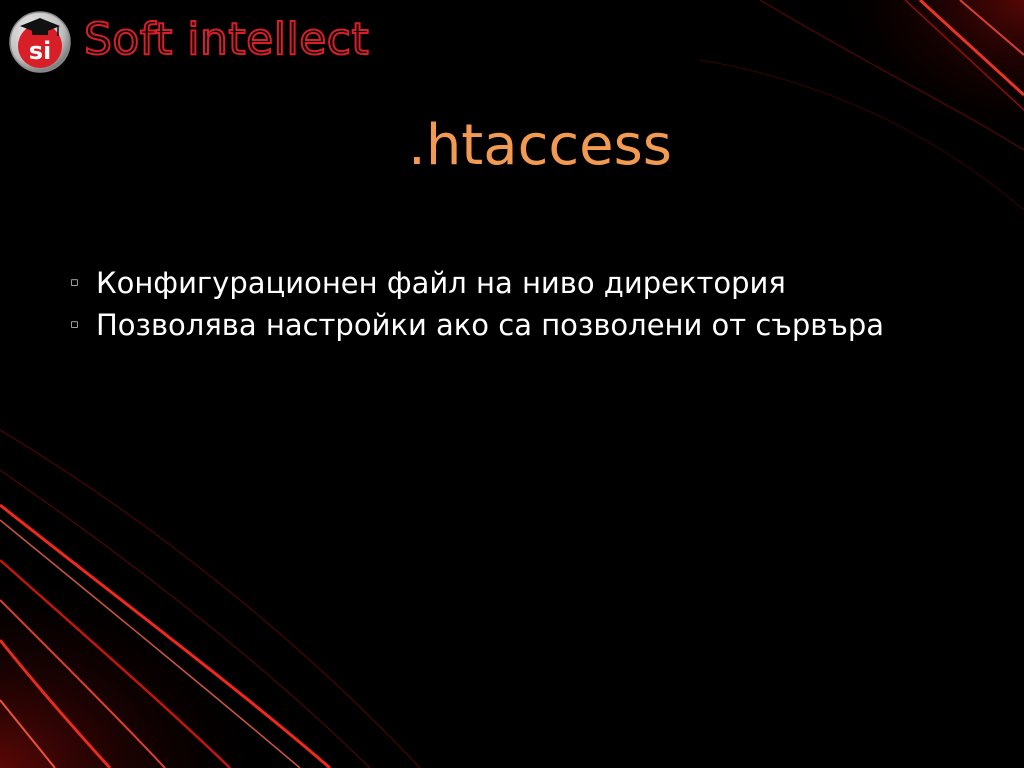 This screenshot has height=768, width=1024. Describe the element at coordinates (226, 39) in the screenshot. I see `brand-name: Soft intellect` at that location.